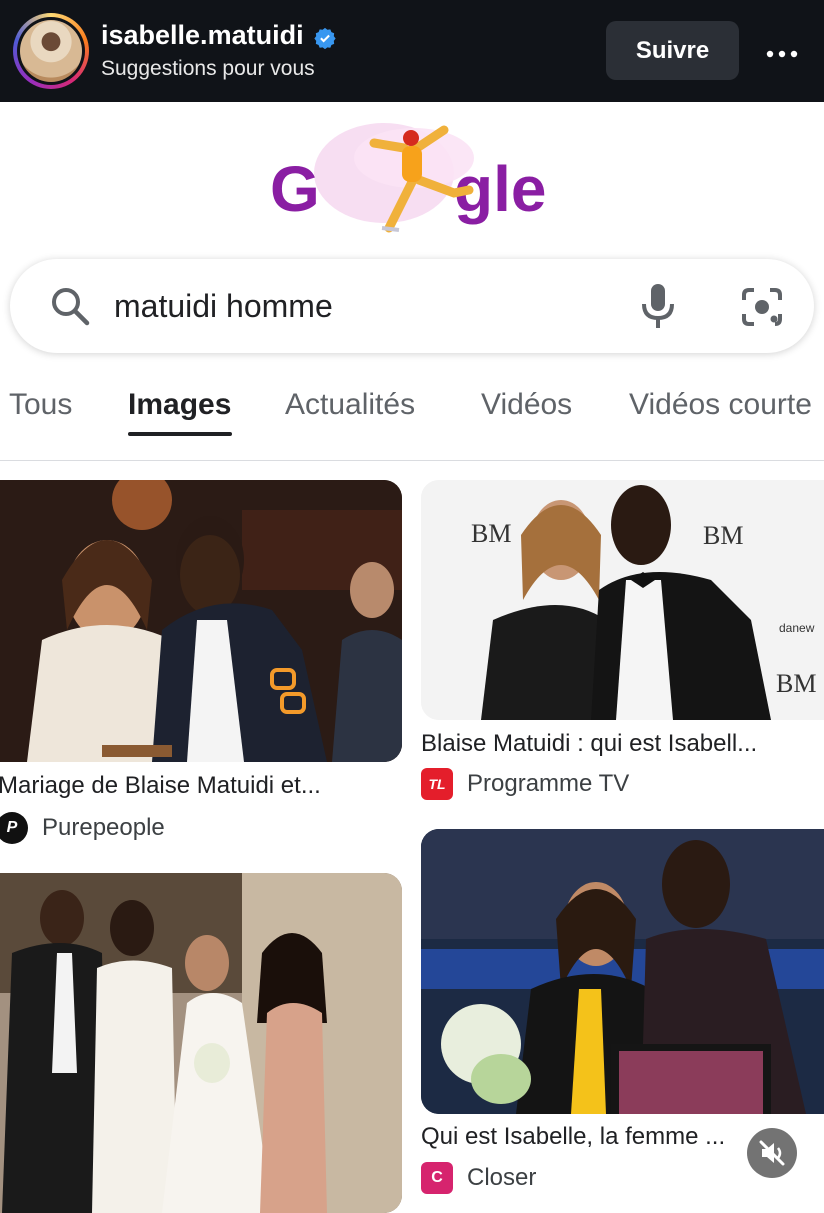  Describe the element at coordinates (325, 38) in the screenshot. I see `verified-badge-icon` at that location.